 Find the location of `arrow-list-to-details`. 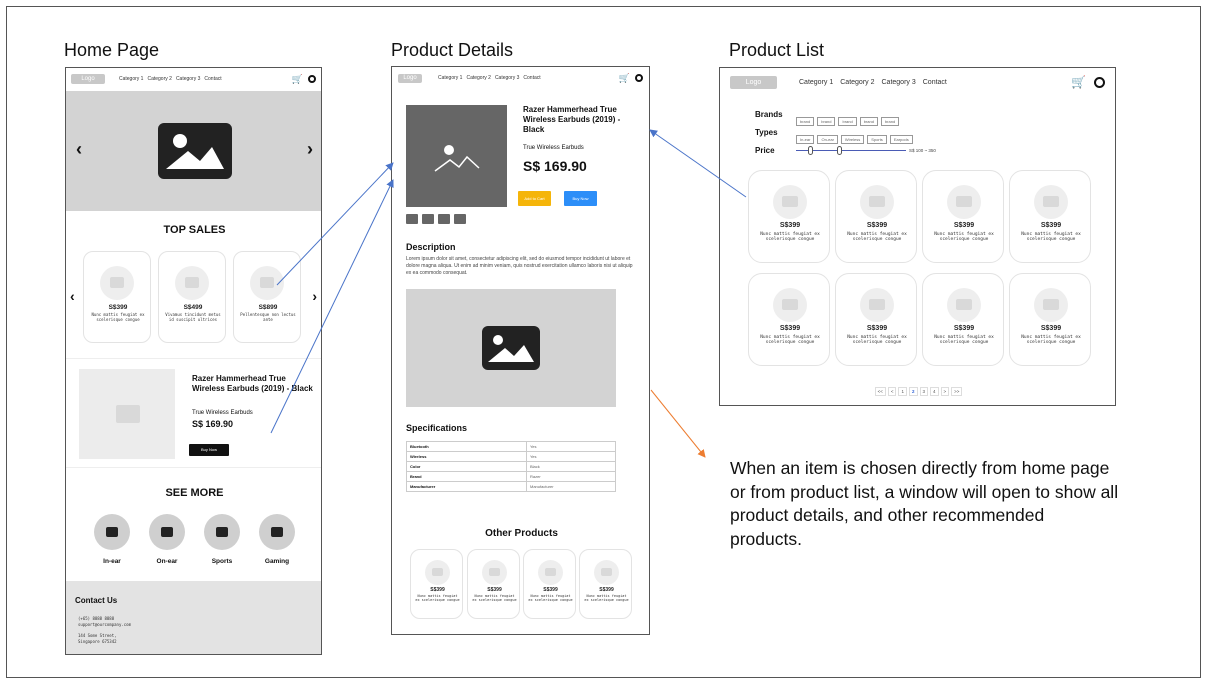

arrow-list-to-details is located at coordinates (698, 163).